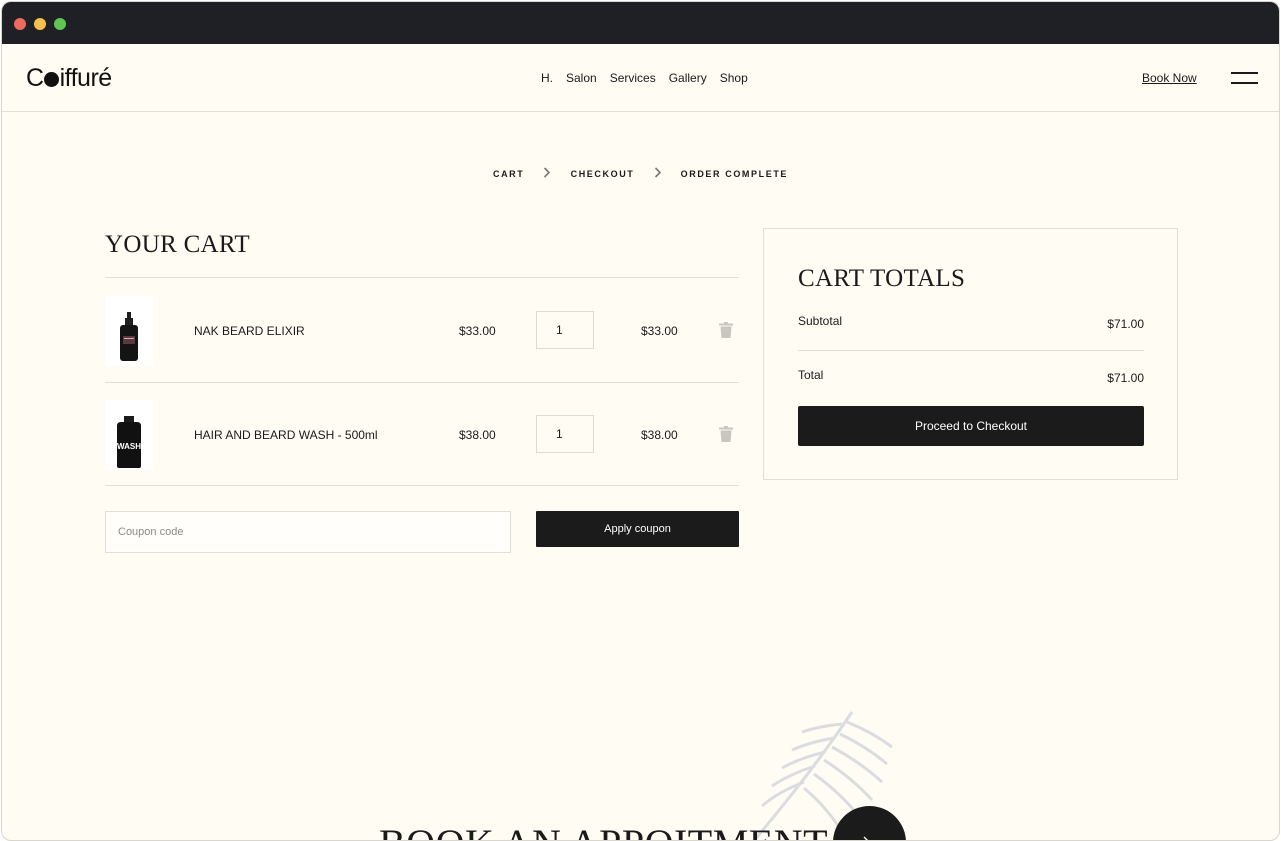  Describe the element at coordinates (422, 329) in the screenshot. I see `cart-row: NAK BEARD ELIXIR $33.00 1 $33.00` at that location.